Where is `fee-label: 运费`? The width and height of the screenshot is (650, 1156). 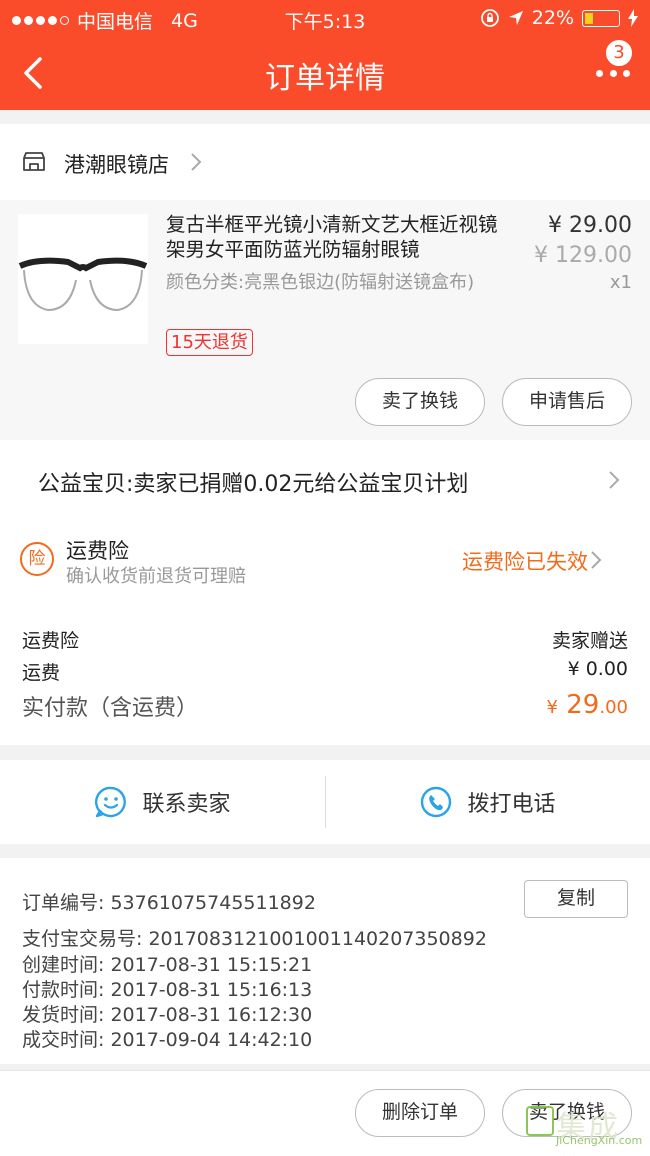
fee-label: 运费 is located at coordinates (41, 673).